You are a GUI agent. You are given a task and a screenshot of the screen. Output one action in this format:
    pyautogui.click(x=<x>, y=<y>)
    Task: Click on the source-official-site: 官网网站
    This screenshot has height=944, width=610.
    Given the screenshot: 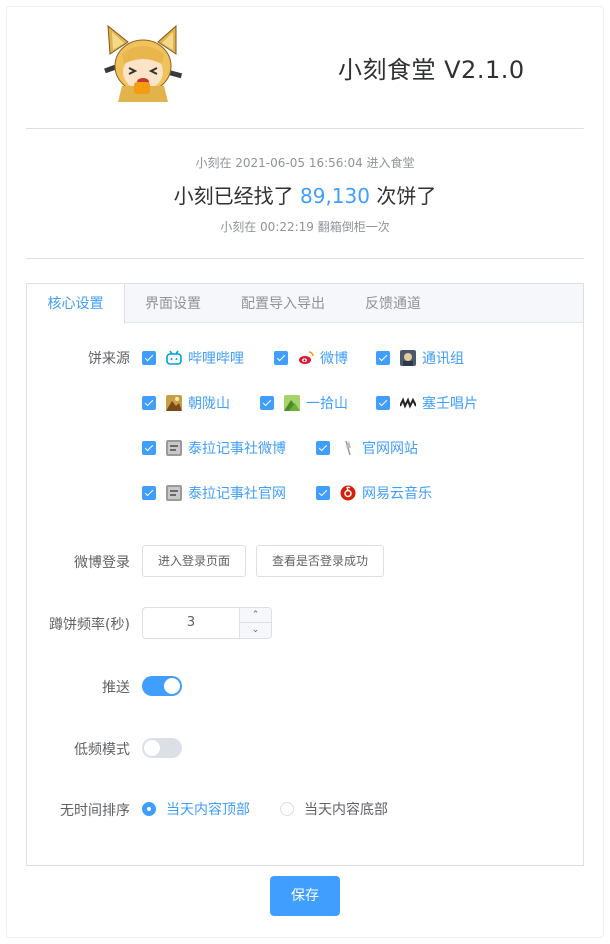 What is the action you would take?
    pyautogui.click(x=367, y=448)
    